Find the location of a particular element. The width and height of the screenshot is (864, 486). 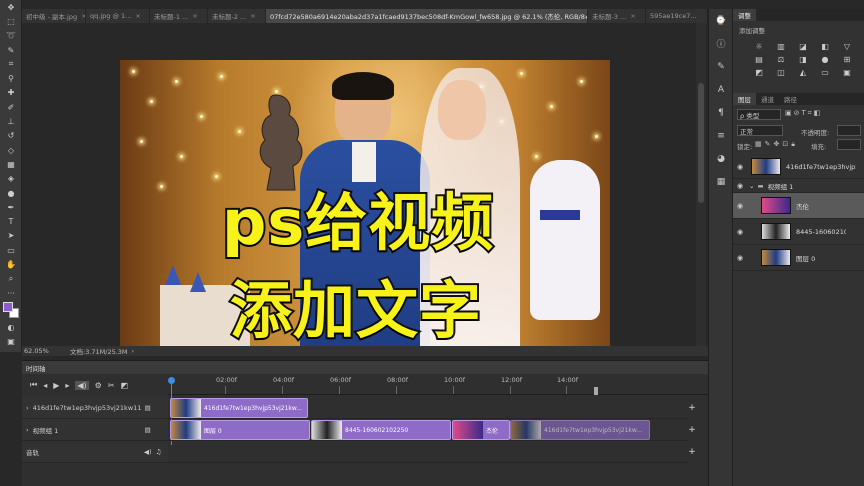

mute-icon: ◀) is located at coordinates (148, 452).